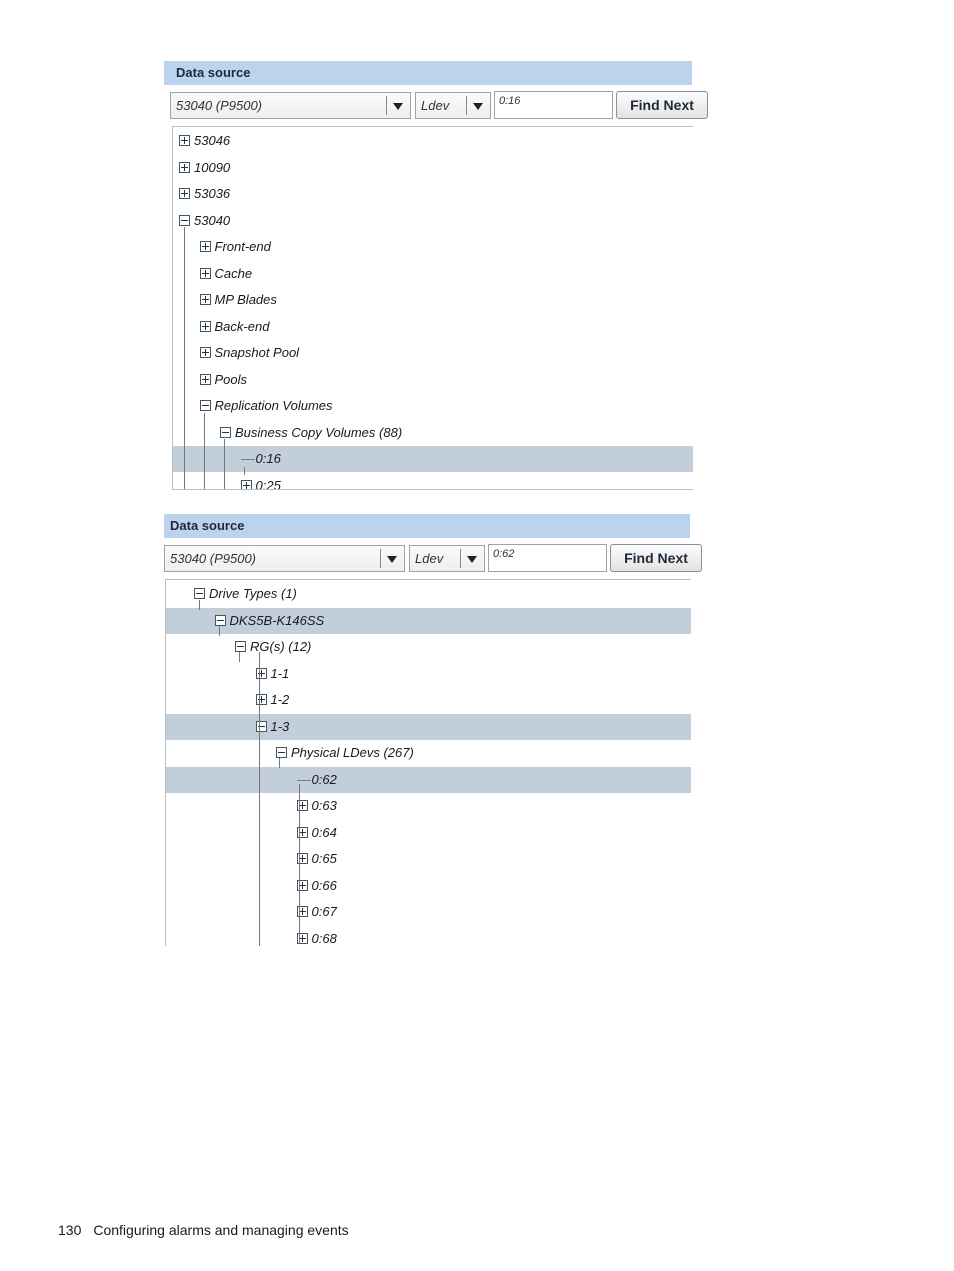 Image resolution: width=954 pixels, height=1271 pixels. What do you see at coordinates (553, 105) in the screenshot?
I see `search-input: 0:16` at bounding box center [553, 105].